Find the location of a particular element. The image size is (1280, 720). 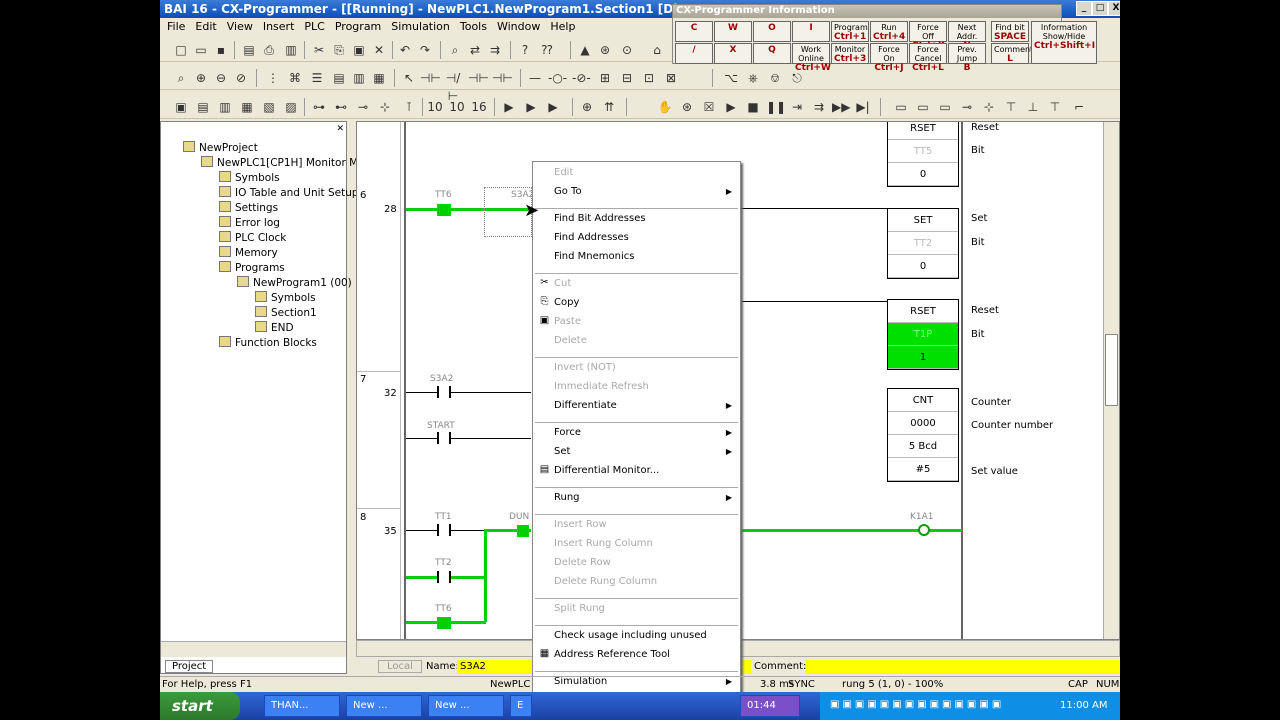

mode2-icon: ⊷ is located at coordinates (341, 107).